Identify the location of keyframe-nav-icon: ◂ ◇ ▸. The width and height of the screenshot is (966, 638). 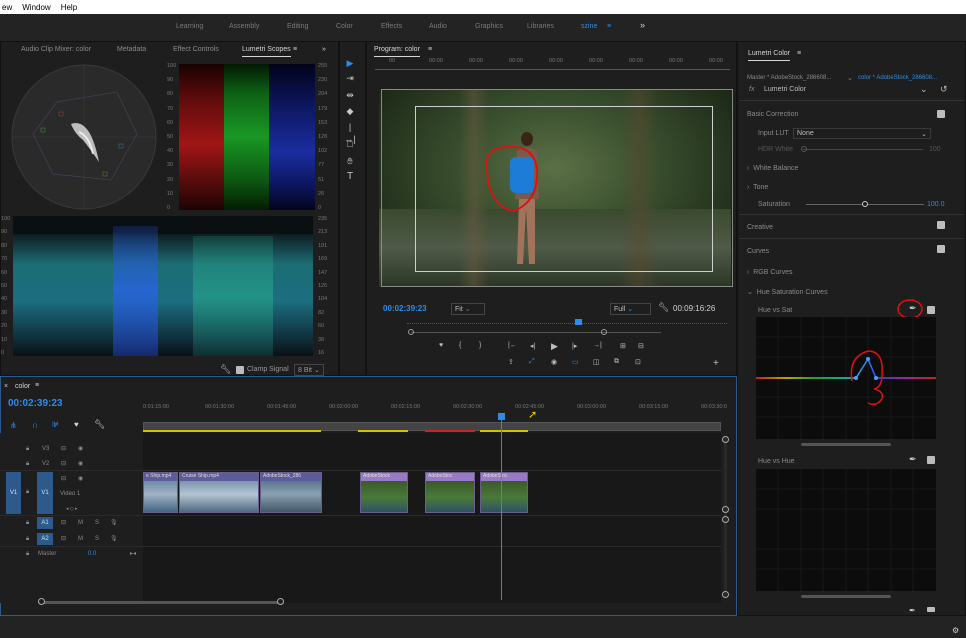
(72, 509).